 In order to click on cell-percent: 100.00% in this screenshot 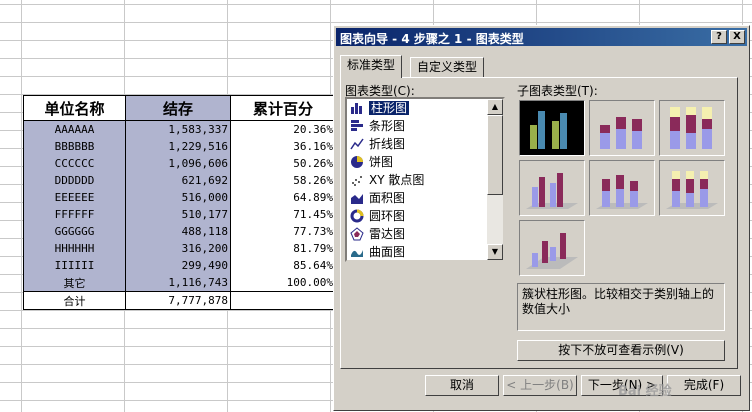, I will do `click(283, 283)`.